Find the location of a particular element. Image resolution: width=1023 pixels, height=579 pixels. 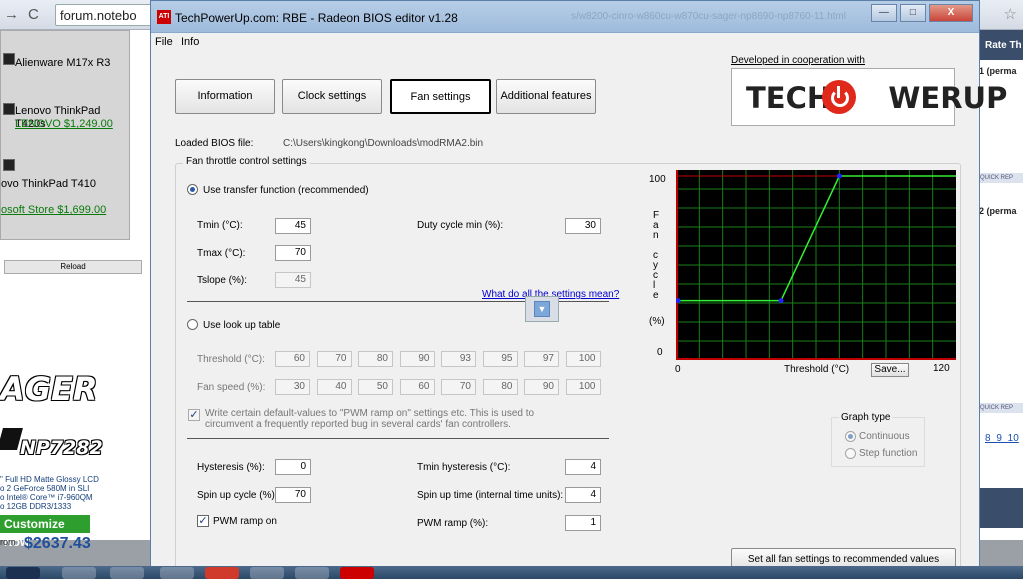

spec-line: o 2 GeForce 580M in SLI is located at coordinates (45, 488).